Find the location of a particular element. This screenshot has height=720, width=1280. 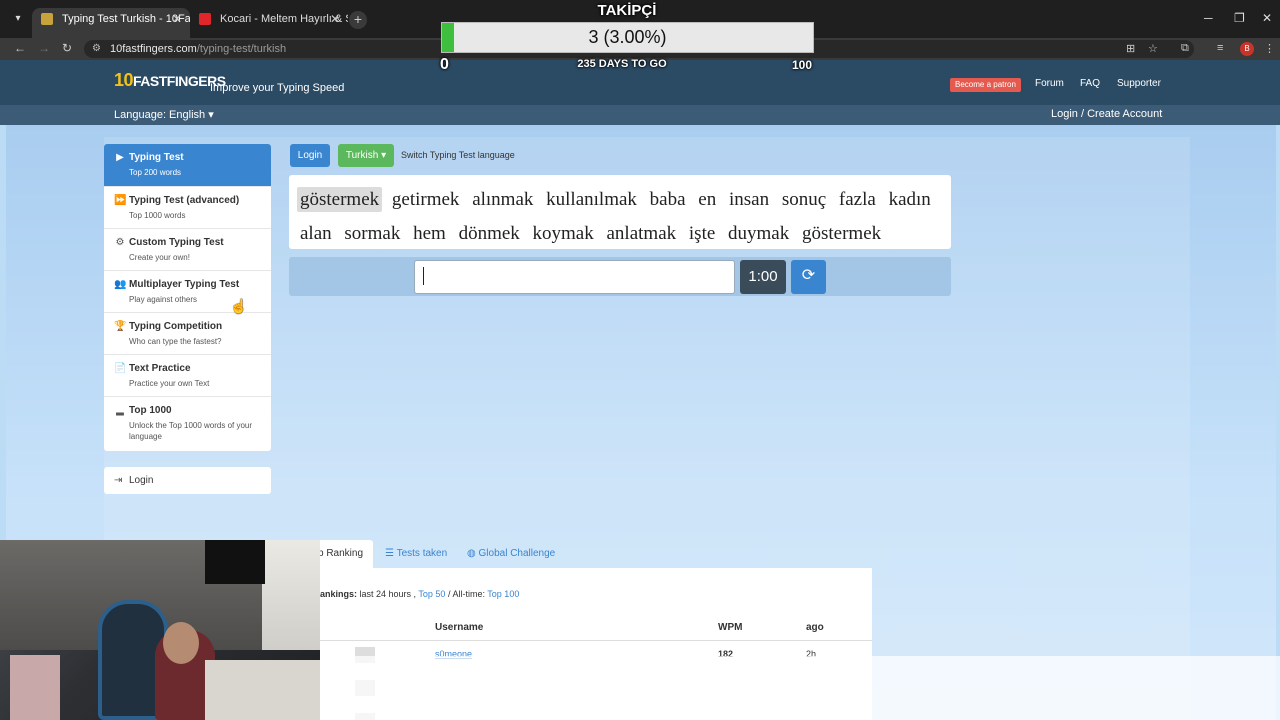

sidebar-item-title: Typing Test is located at coordinates (156, 157).